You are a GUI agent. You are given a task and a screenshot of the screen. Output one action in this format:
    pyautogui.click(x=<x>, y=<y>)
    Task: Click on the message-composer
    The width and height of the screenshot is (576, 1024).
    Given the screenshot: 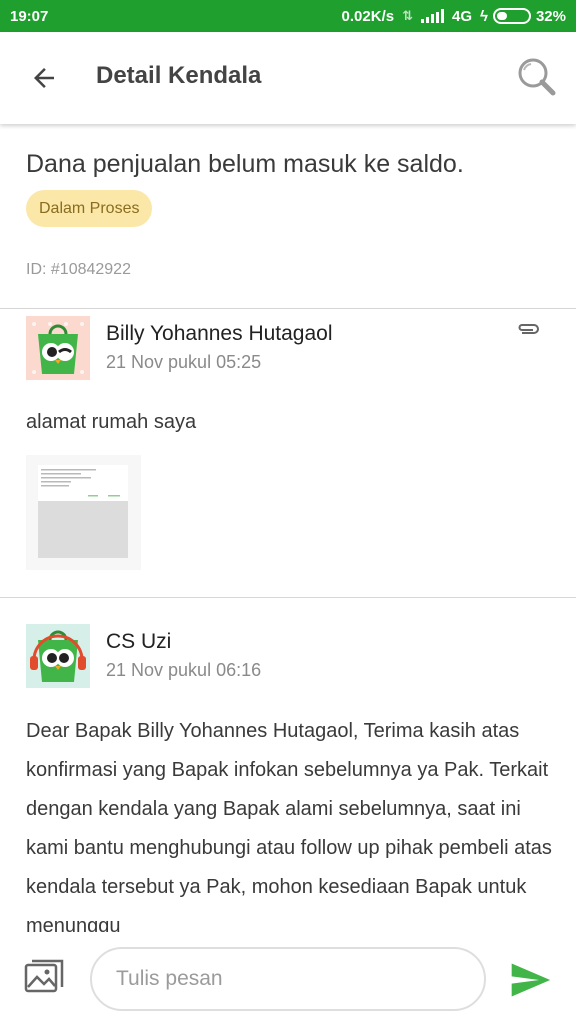 What is the action you would take?
    pyautogui.click(x=288, y=978)
    